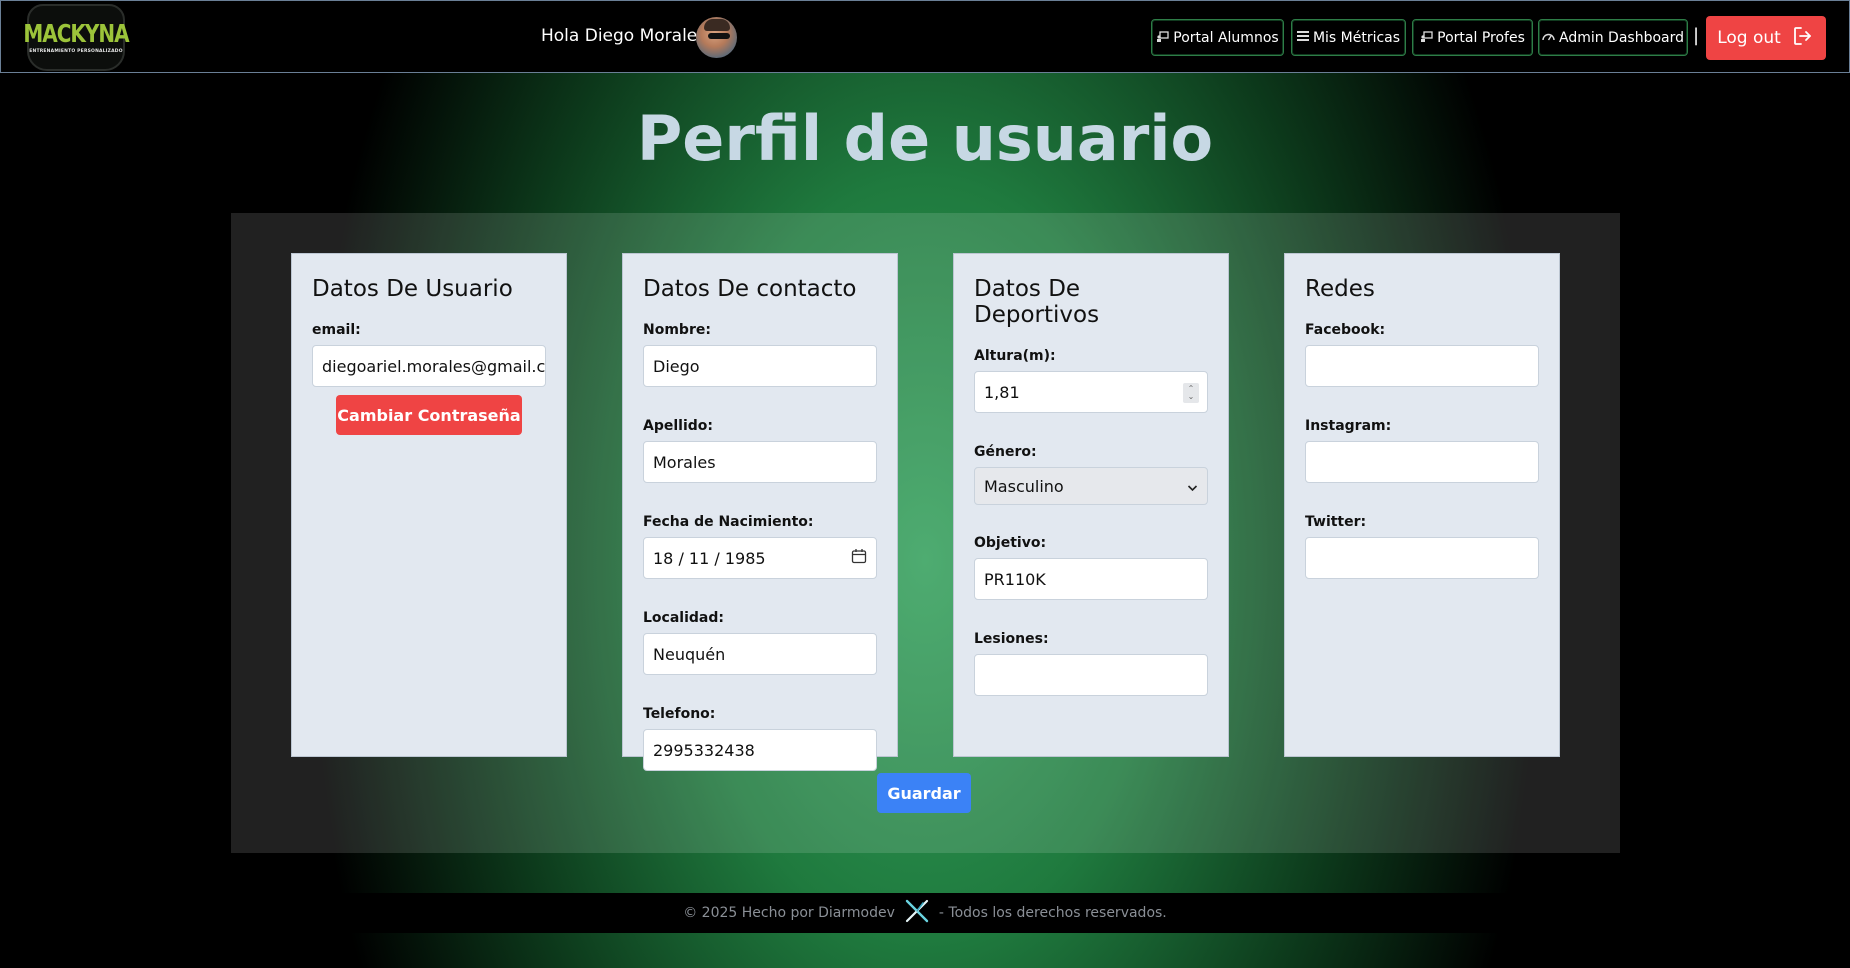  I want to click on fecha-nacimiento-value: 18 / 11 / 1985, so click(709, 558).